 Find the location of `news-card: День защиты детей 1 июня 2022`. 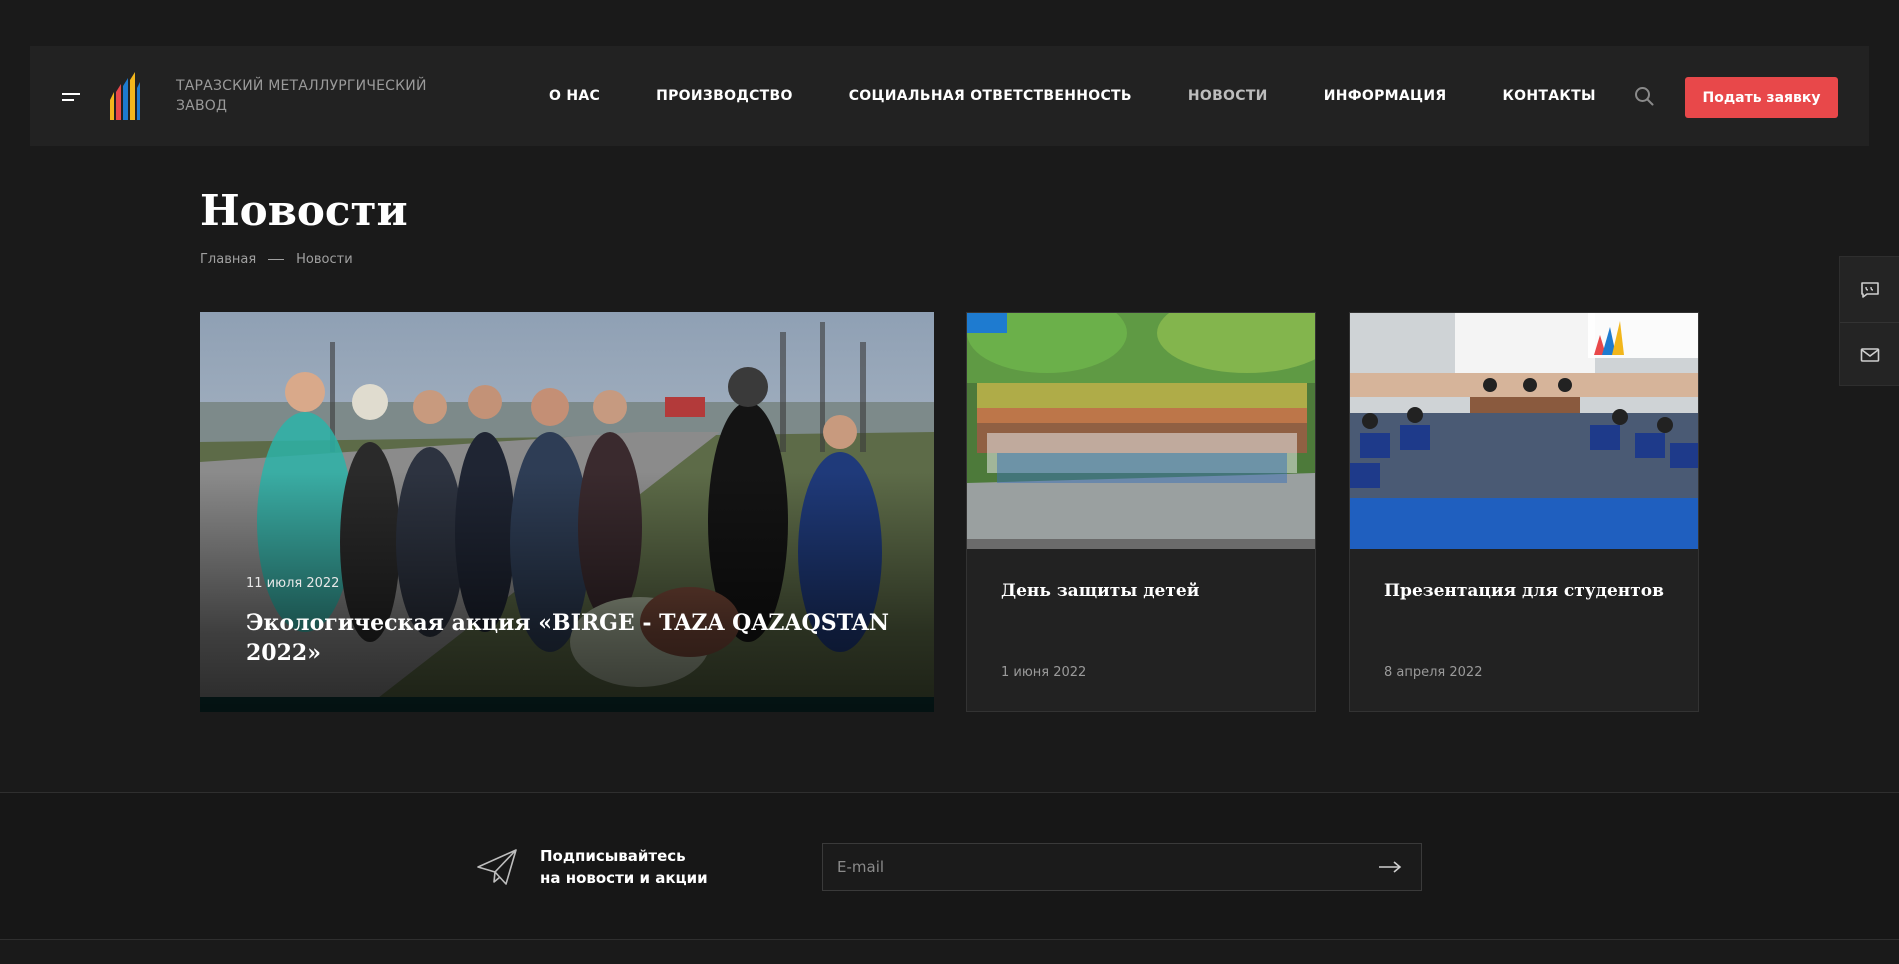

news-card: День защиты детей 1 июня 2022 is located at coordinates (1141, 512).